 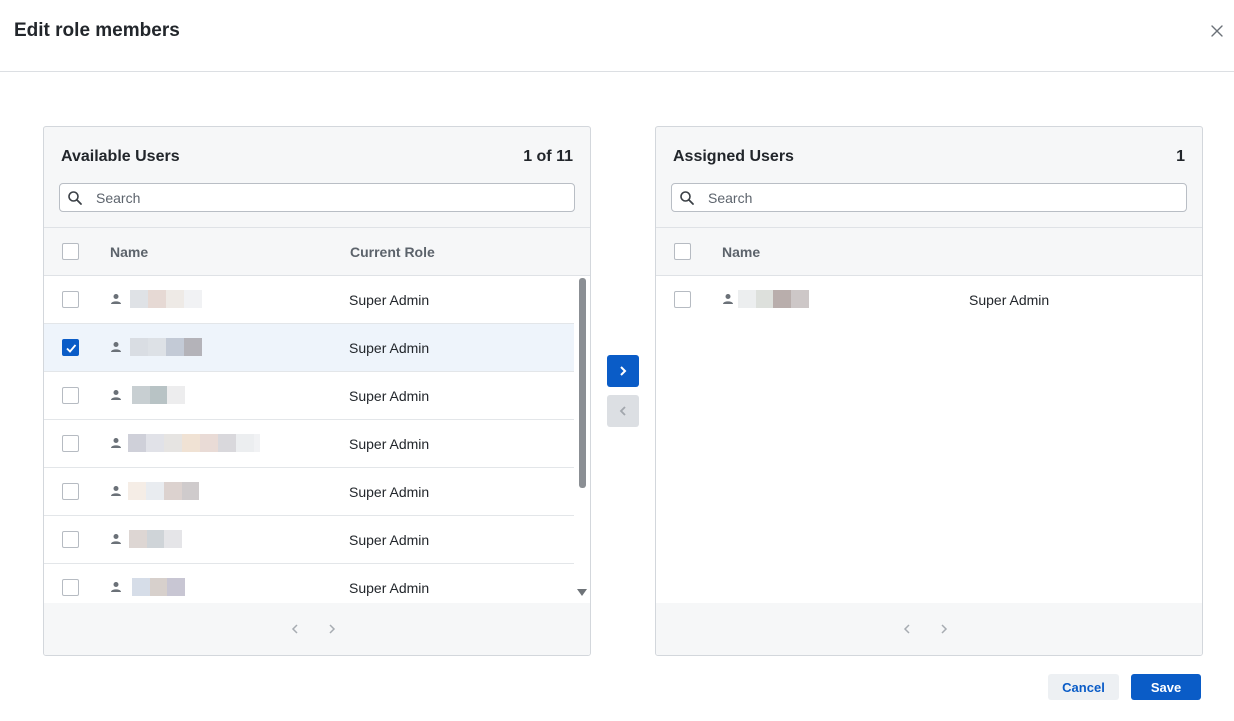 What do you see at coordinates (1180, 156) in the screenshot?
I see `assigned-users-count: 1` at bounding box center [1180, 156].